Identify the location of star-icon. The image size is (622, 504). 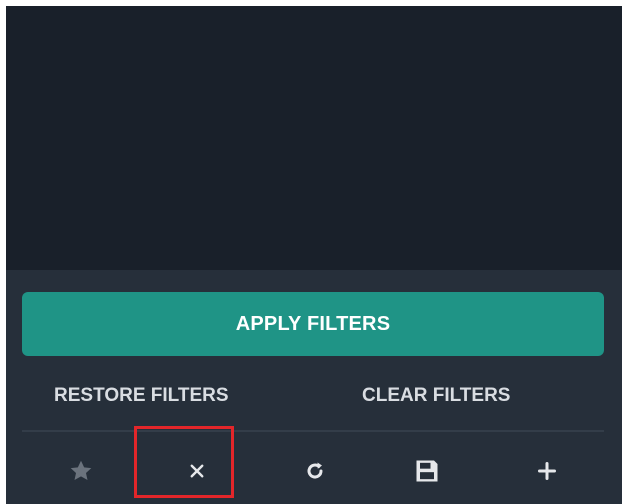
(81, 470).